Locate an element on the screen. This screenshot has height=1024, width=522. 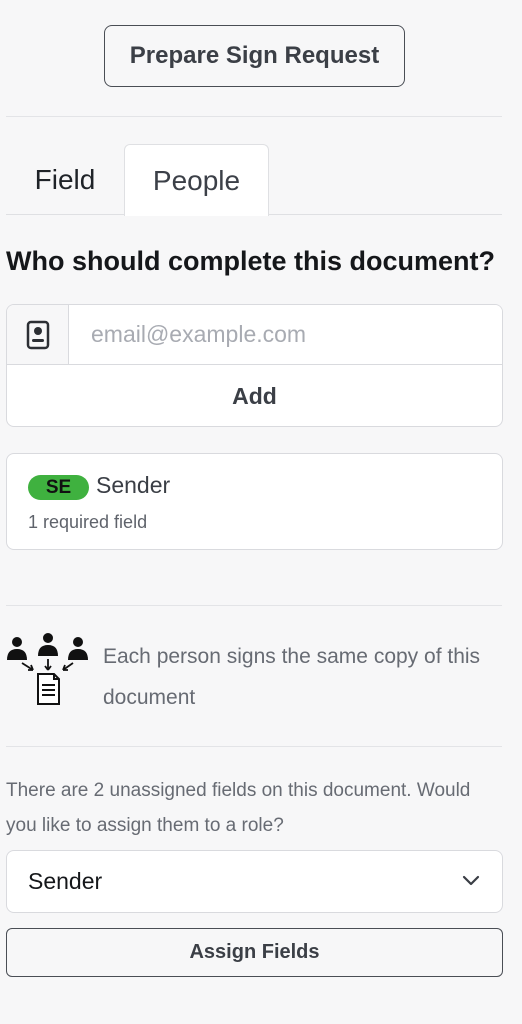
role-select: Sender is located at coordinates (254, 881).